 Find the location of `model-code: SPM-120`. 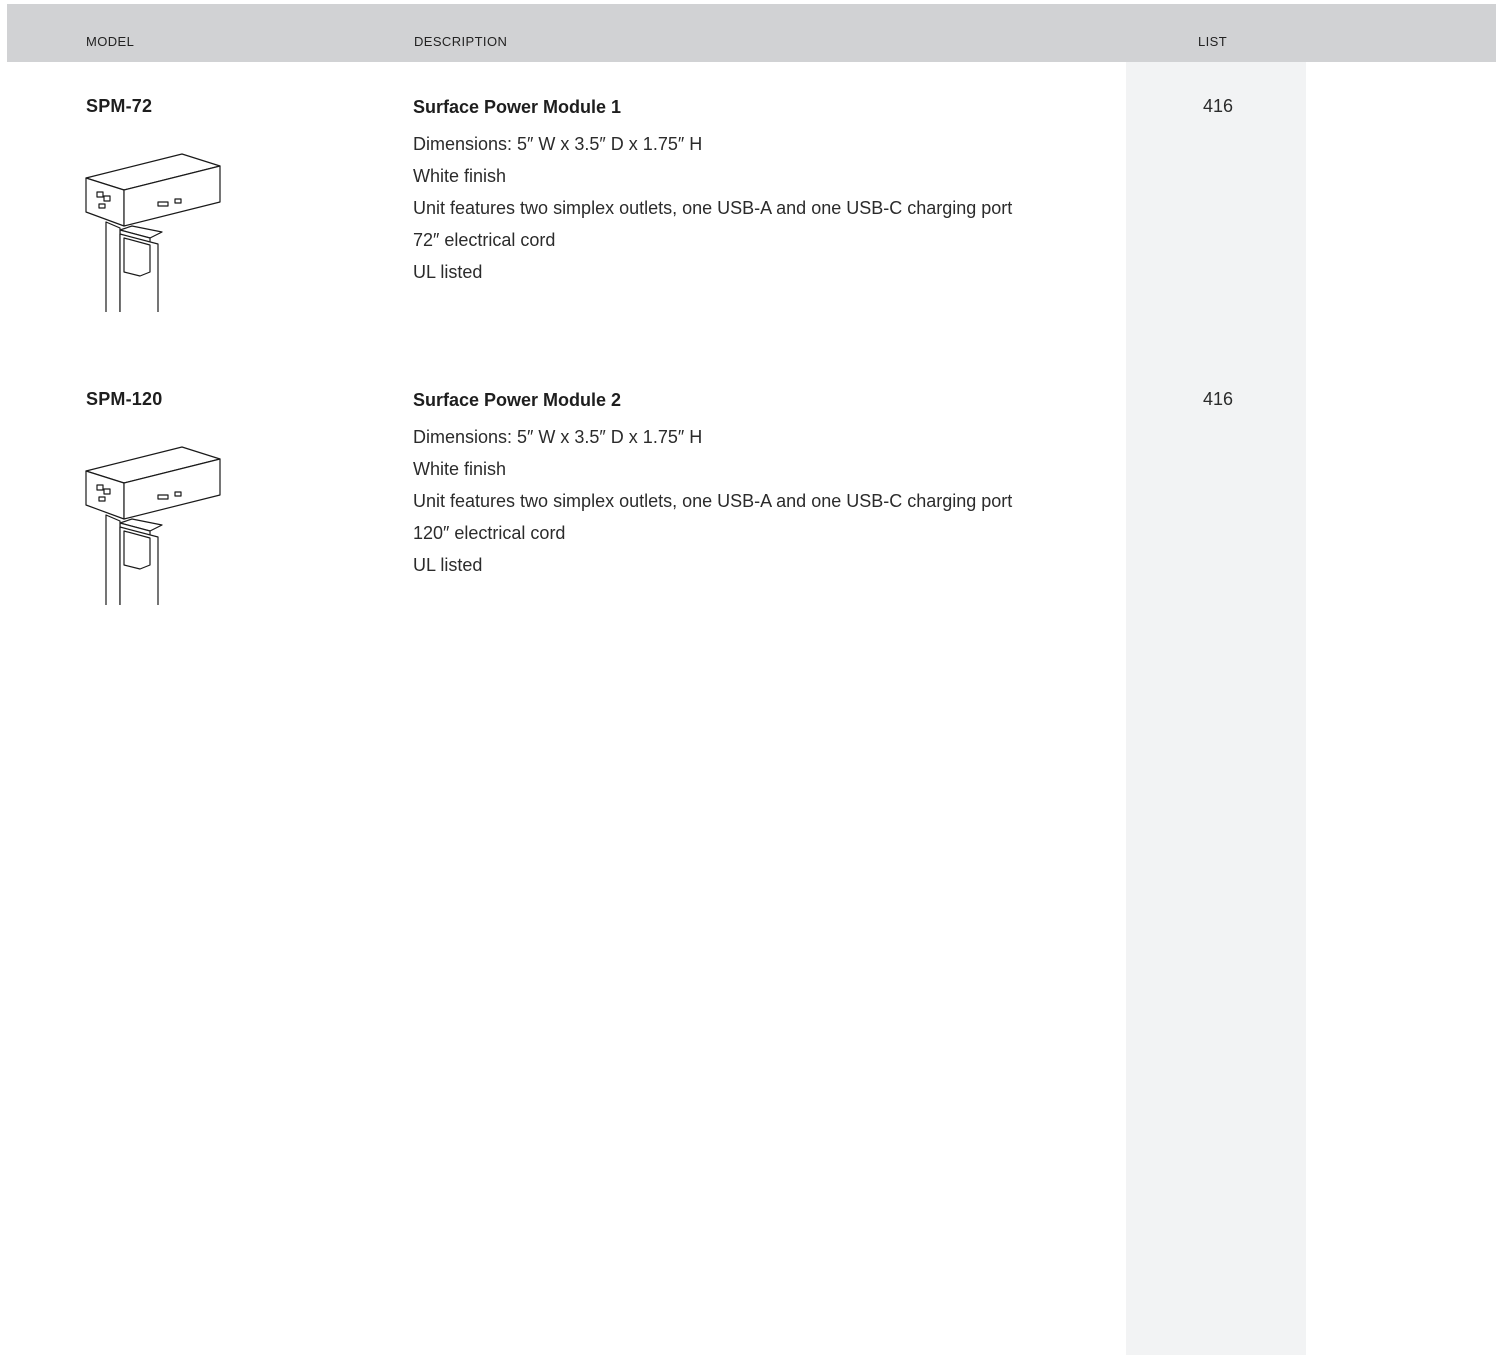

model-code: SPM-120 is located at coordinates (124, 399).